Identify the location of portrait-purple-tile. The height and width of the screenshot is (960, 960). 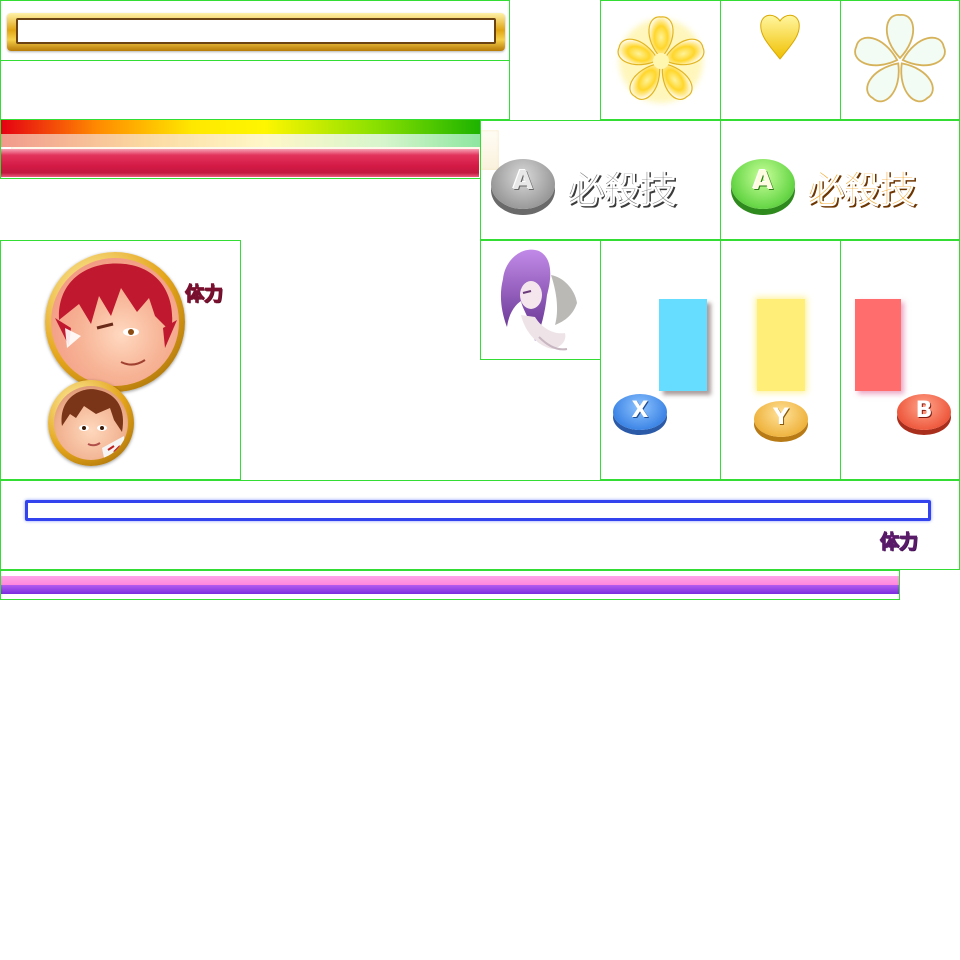
(540, 300).